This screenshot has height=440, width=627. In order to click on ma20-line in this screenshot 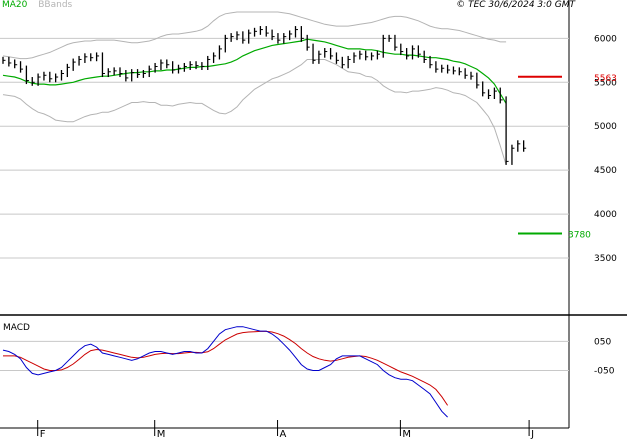, I will do `click(254, 71)`.